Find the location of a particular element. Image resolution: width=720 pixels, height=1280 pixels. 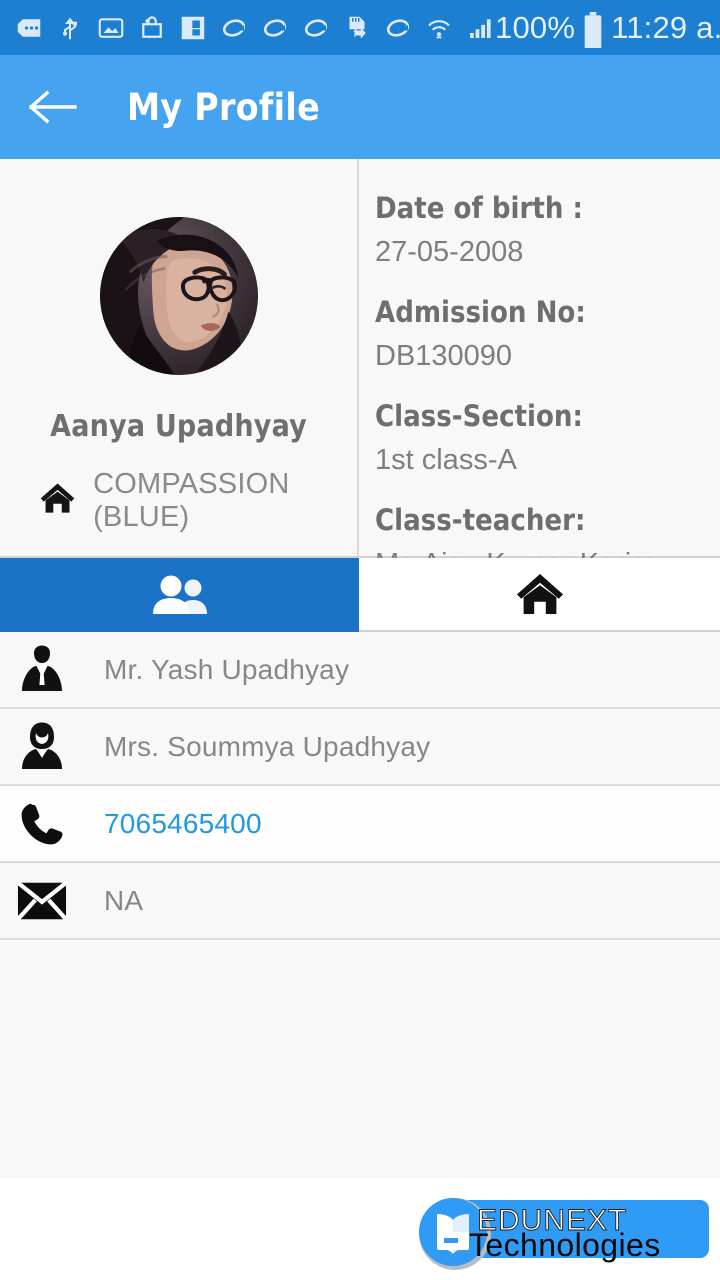

clock-label: 11:29 a.m. is located at coordinates (665, 27).